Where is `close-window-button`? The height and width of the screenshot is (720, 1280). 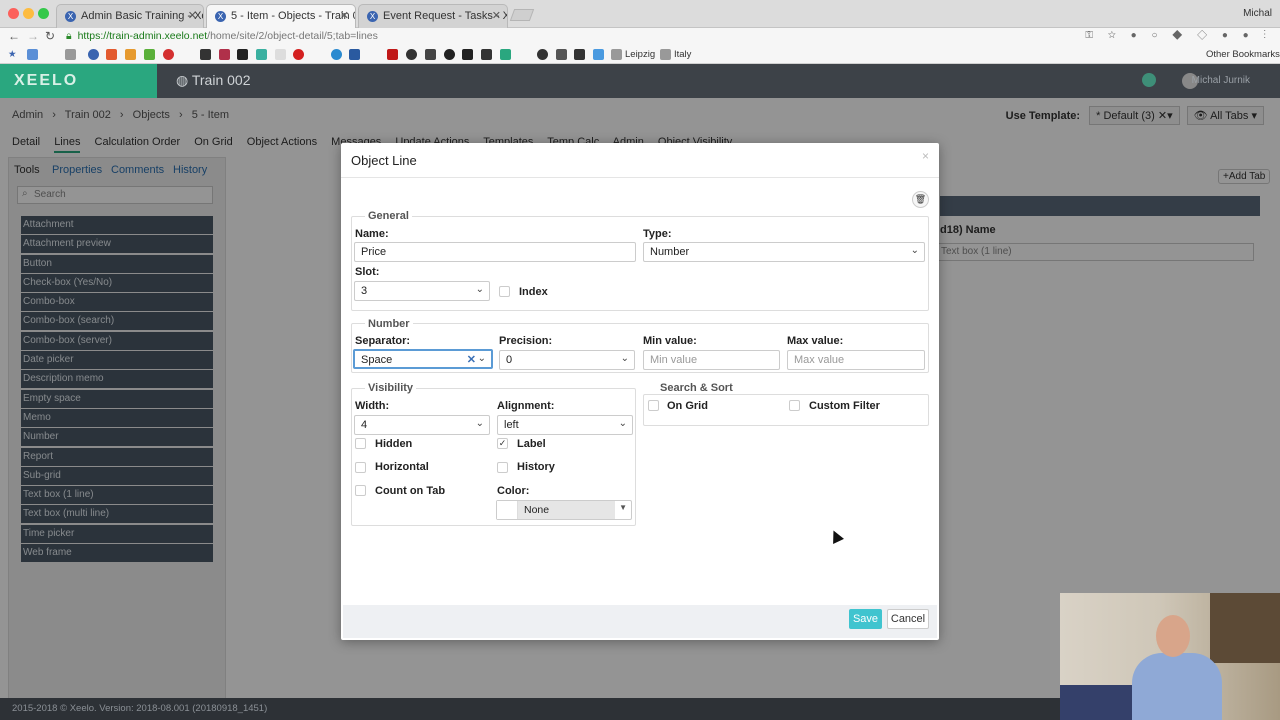
close-window-button is located at coordinates (13, 13).